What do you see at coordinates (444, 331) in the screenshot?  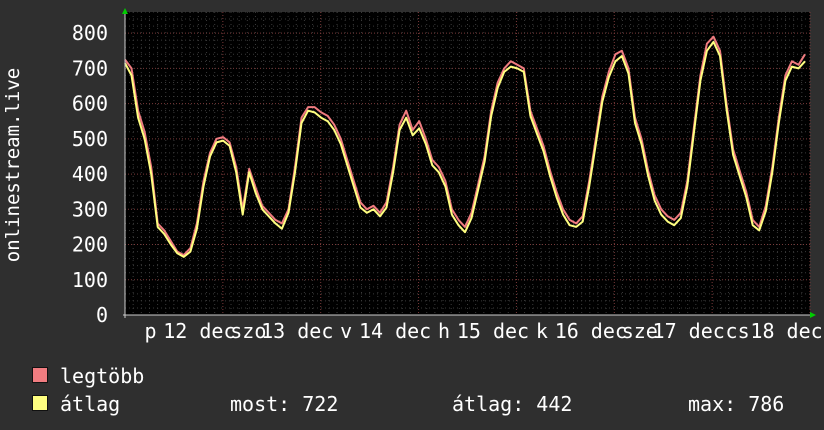 I see `x-tick-label: h` at bounding box center [444, 331].